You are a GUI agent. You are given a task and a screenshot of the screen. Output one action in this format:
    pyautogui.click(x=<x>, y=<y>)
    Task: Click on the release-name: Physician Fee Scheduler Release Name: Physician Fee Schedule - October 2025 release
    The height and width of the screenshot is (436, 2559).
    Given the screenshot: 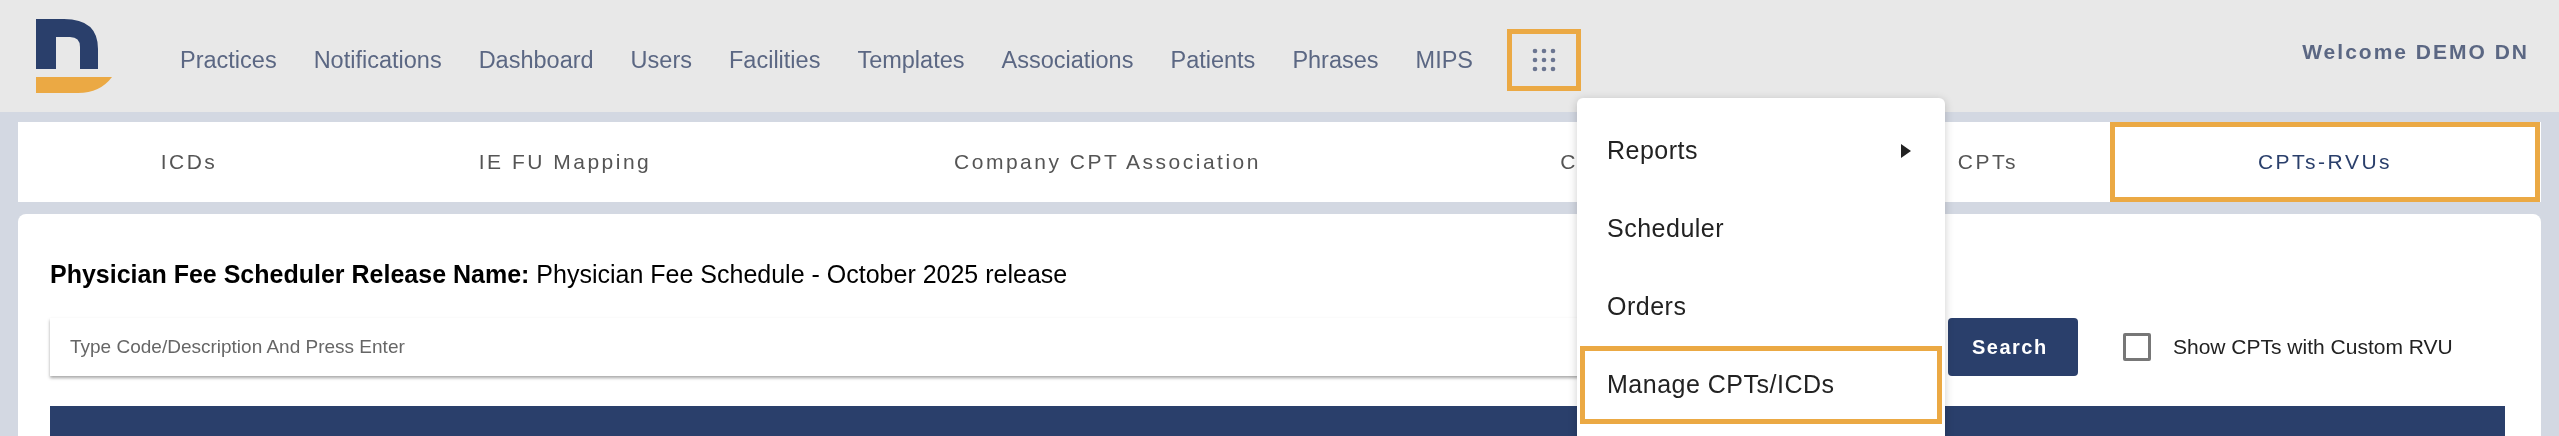 What is the action you would take?
    pyautogui.click(x=559, y=274)
    